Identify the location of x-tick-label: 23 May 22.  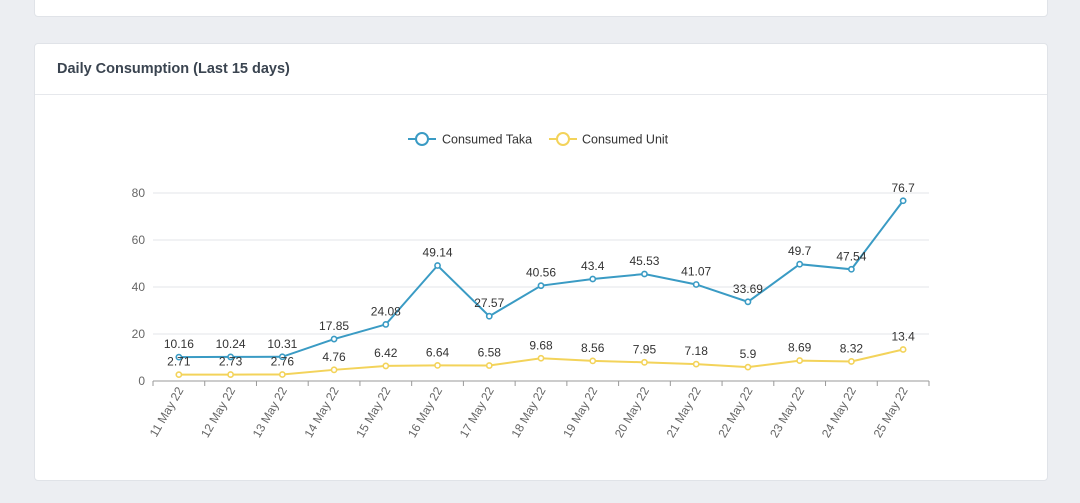
(787, 412).